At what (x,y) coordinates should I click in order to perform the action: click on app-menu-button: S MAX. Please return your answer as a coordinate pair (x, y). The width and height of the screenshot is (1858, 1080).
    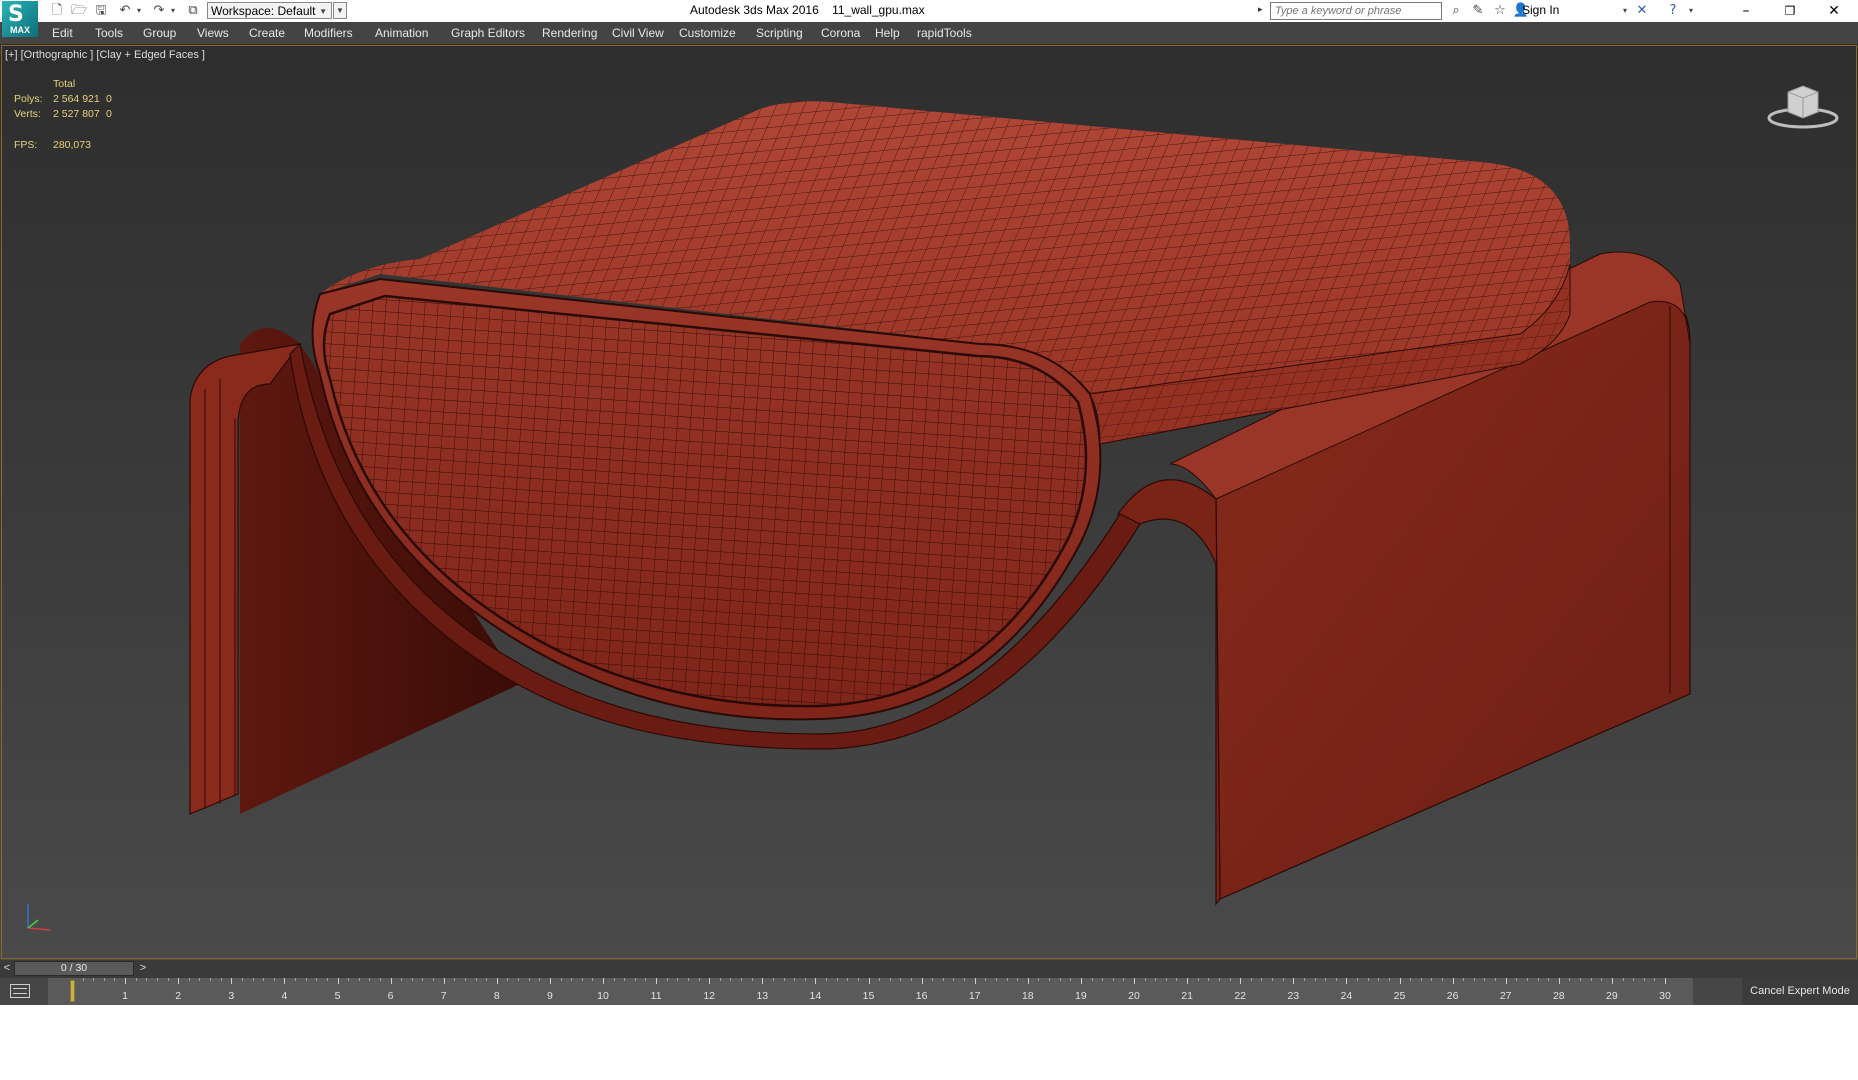
    Looking at the image, I should click on (20, 19).